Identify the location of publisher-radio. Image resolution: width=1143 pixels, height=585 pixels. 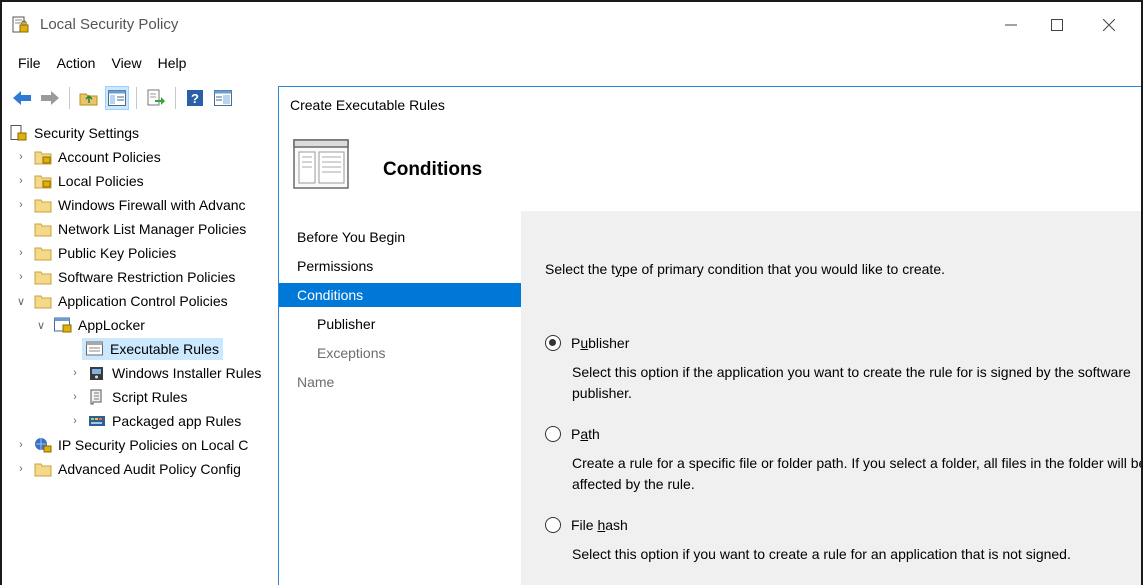
(553, 343).